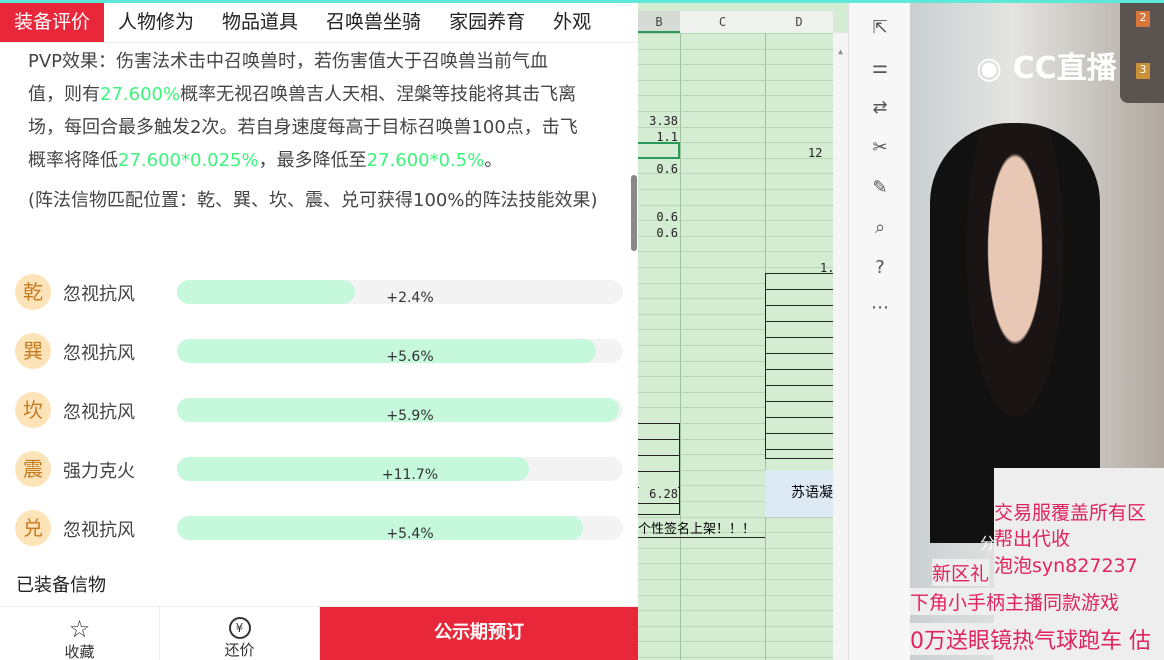  I want to click on tab-home: 家园养育, so click(487, 22).